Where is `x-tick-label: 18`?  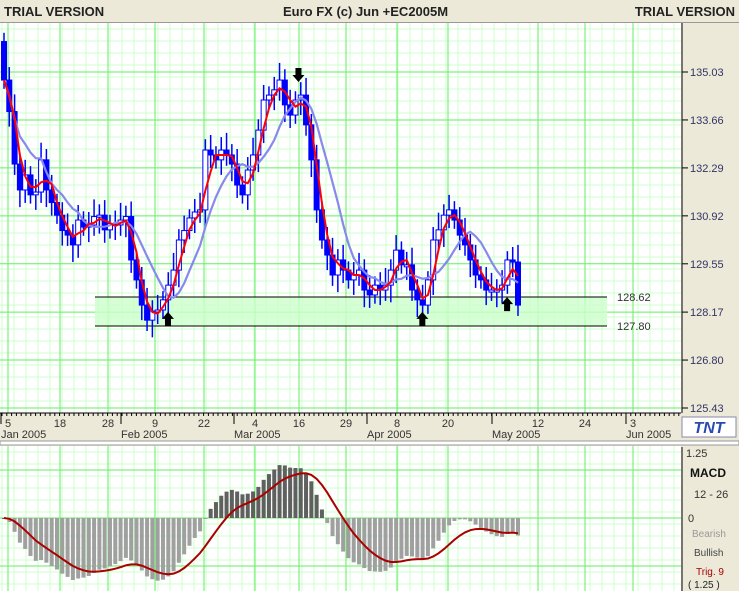
x-tick-label: 18 is located at coordinates (60, 424).